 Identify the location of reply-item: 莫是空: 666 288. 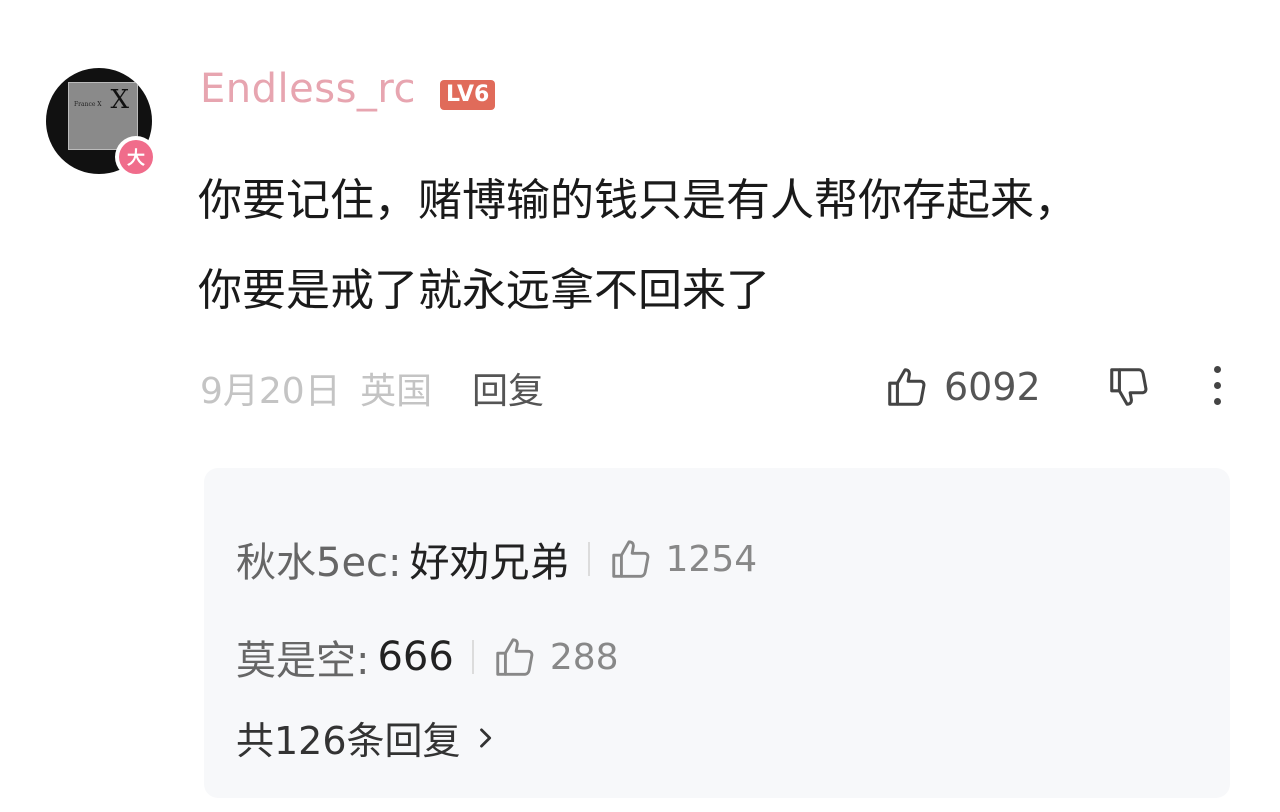
(427, 657).